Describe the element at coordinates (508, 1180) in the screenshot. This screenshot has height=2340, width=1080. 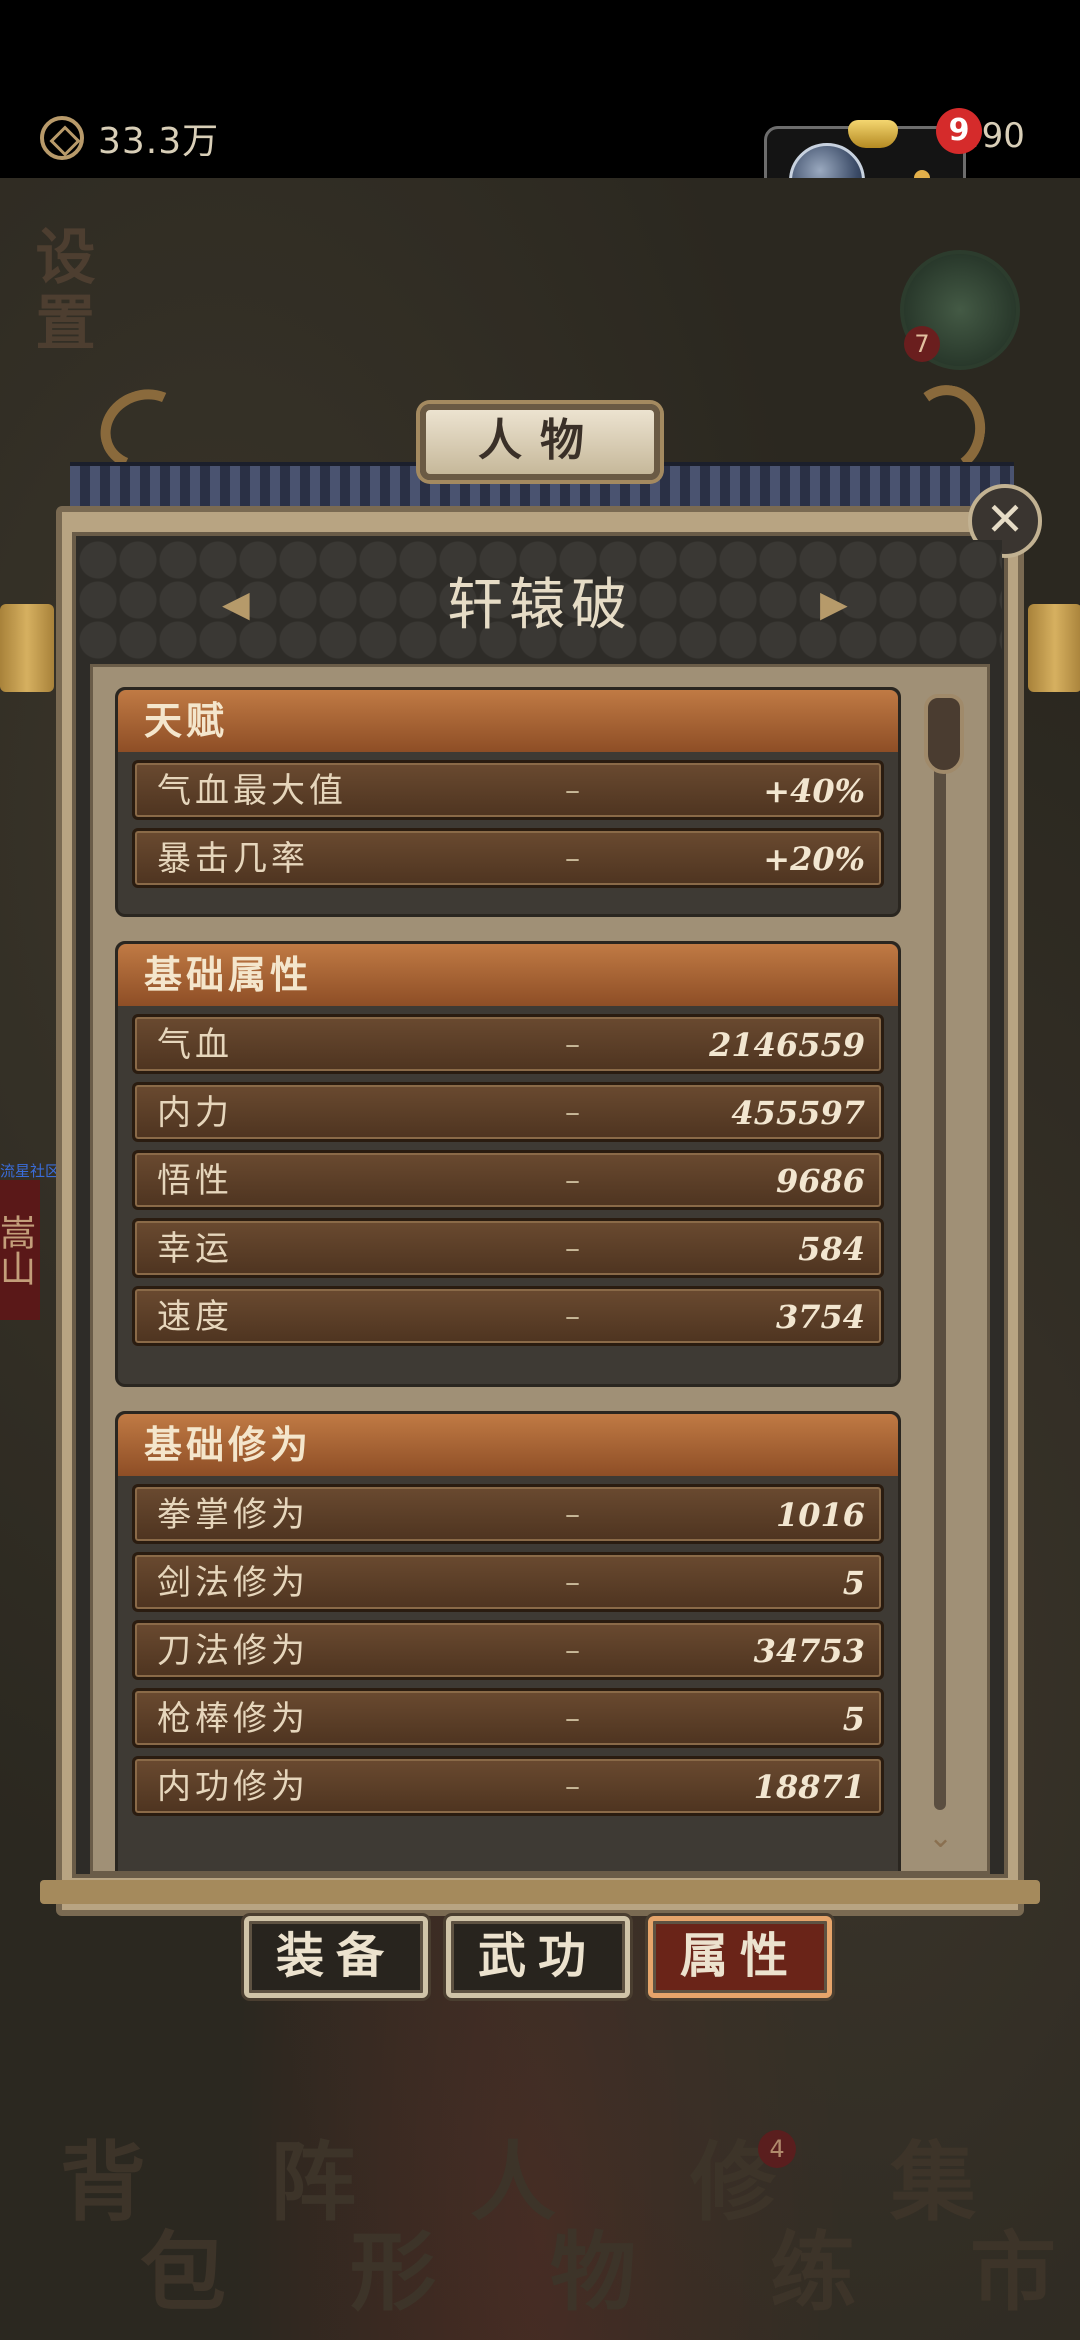
I see `attribute-row: 悟性 – 9686` at that location.